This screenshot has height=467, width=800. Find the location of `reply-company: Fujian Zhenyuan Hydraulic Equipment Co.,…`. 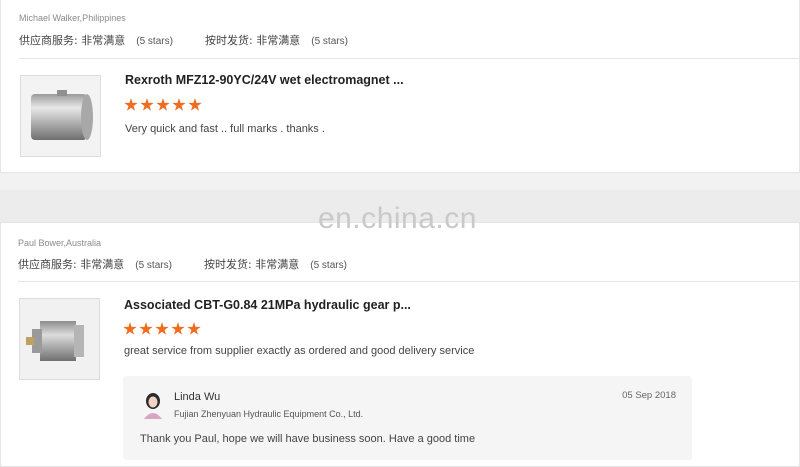

reply-company: Fujian Zhenyuan Hydraulic Equipment Co.,… is located at coordinates (269, 414).